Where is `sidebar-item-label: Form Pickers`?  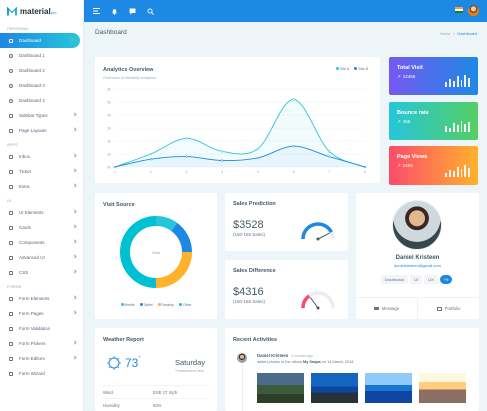
sidebar-item-label: Form Pickers is located at coordinates (32, 343).